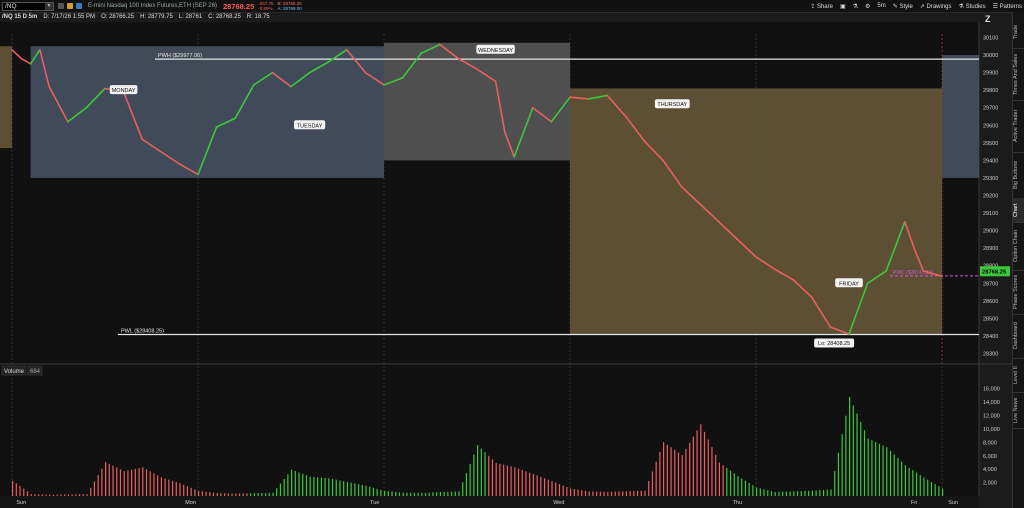  I want to click on timeframe-button: 5m, so click(881, 6).